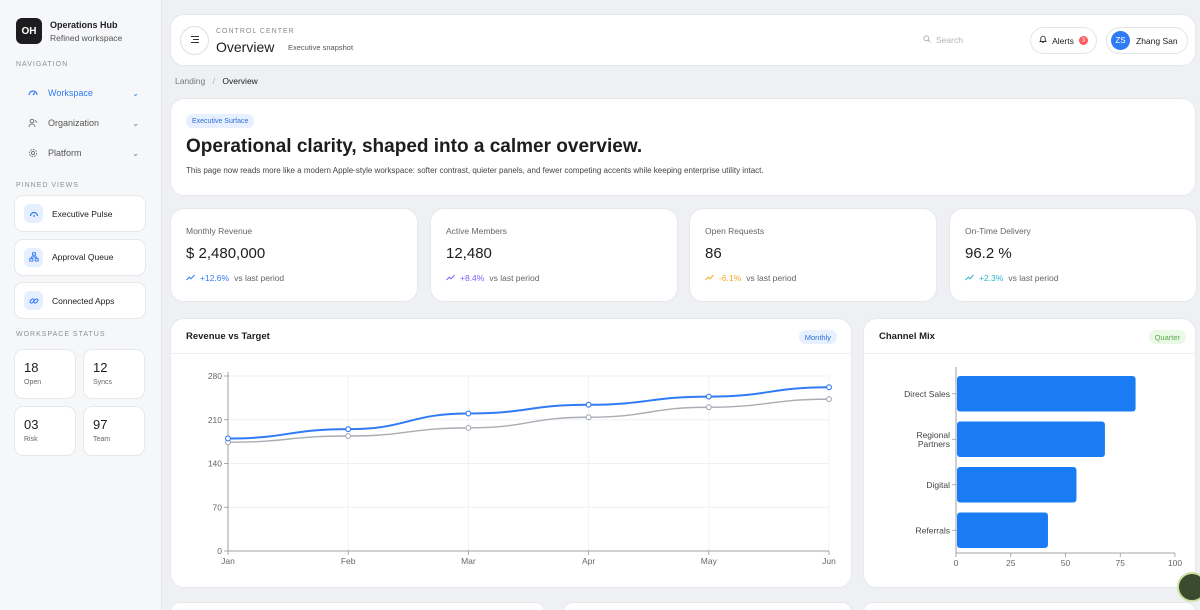 The image size is (1200, 610). I want to click on alerts-label: Alerts, so click(1063, 40).